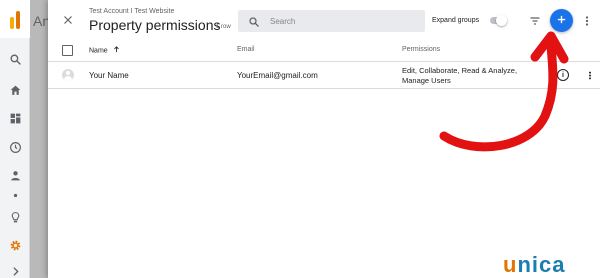 This screenshot has height=278, width=600. I want to click on avatar-head, so click(68, 73).